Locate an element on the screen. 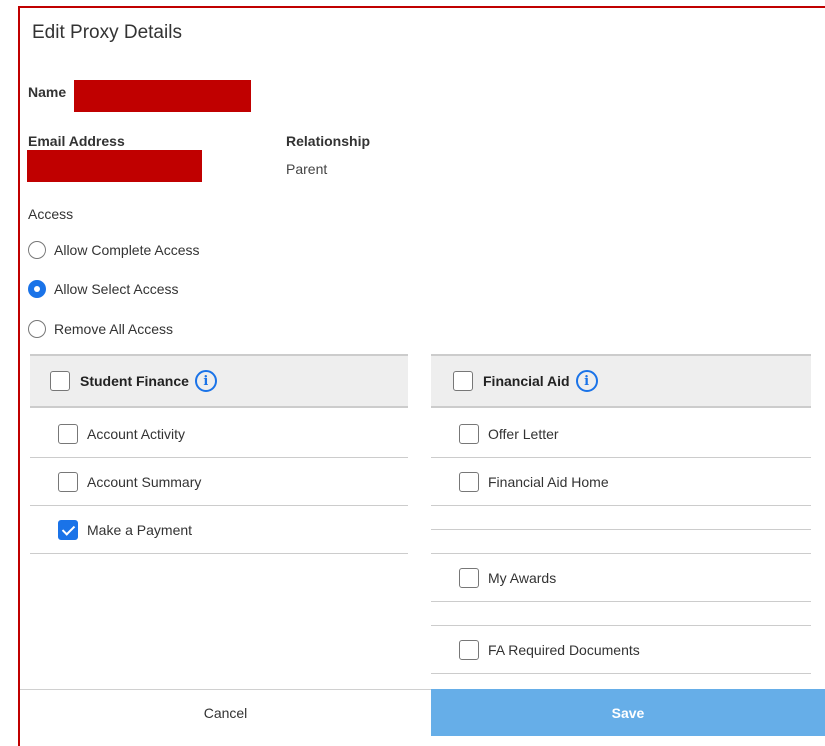 The width and height of the screenshot is (825, 746). student-finance-select-all-checkbox is located at coordinates (60, 381).